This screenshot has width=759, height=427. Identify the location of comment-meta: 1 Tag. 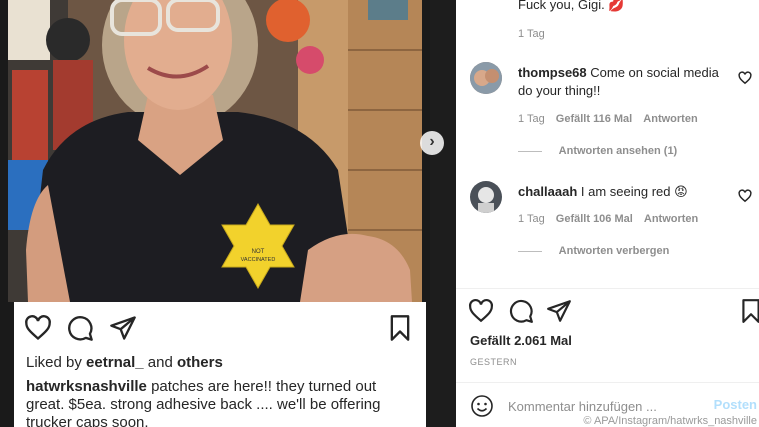
(535, 34).